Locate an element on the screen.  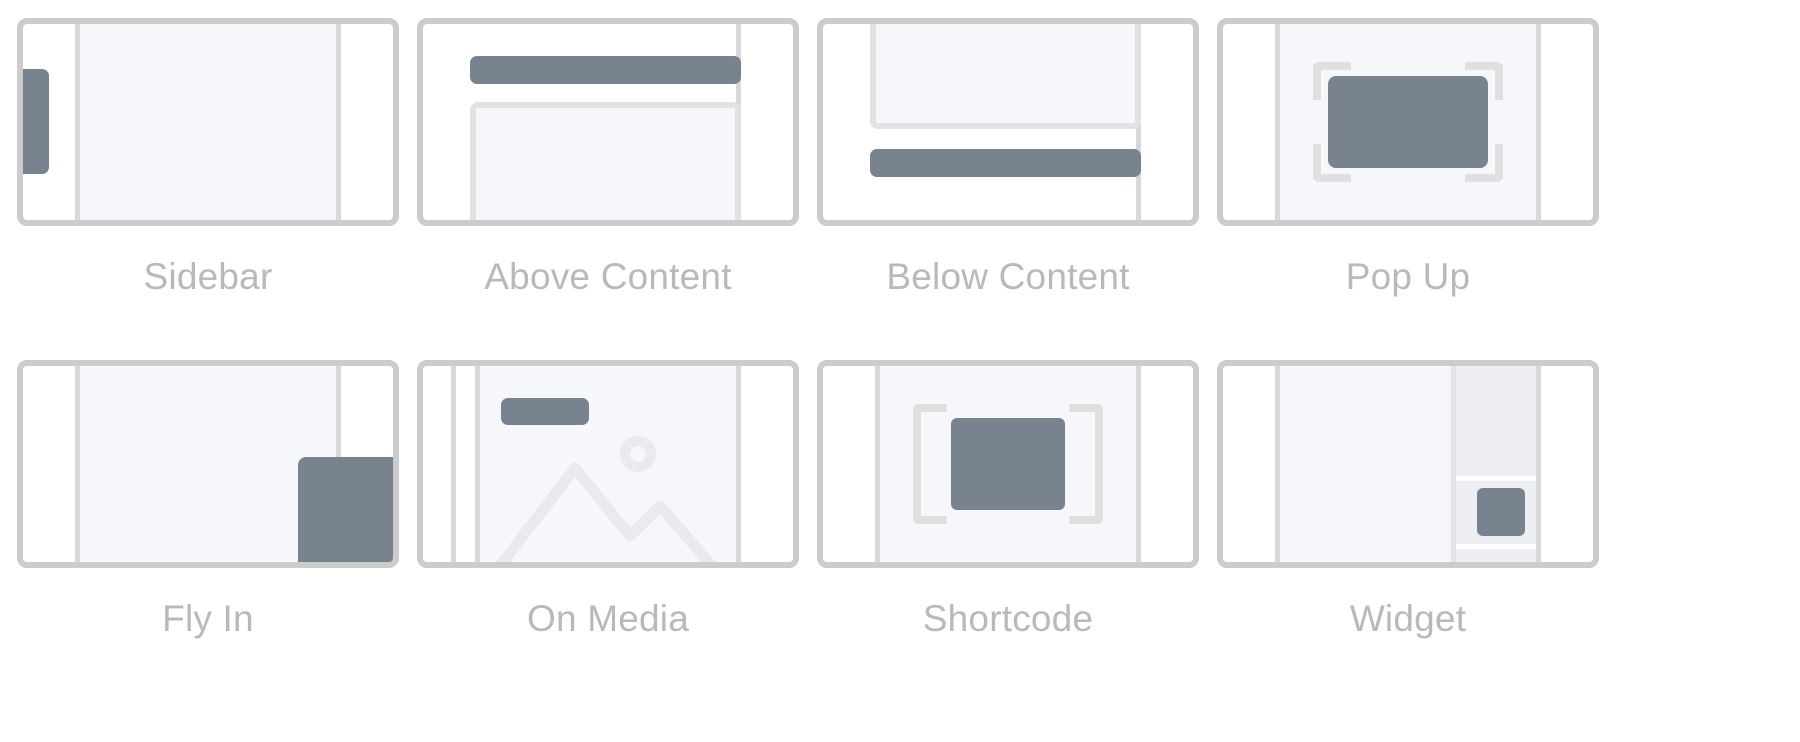
option-fly-in: Fly In is located at coordinates (208, 531).